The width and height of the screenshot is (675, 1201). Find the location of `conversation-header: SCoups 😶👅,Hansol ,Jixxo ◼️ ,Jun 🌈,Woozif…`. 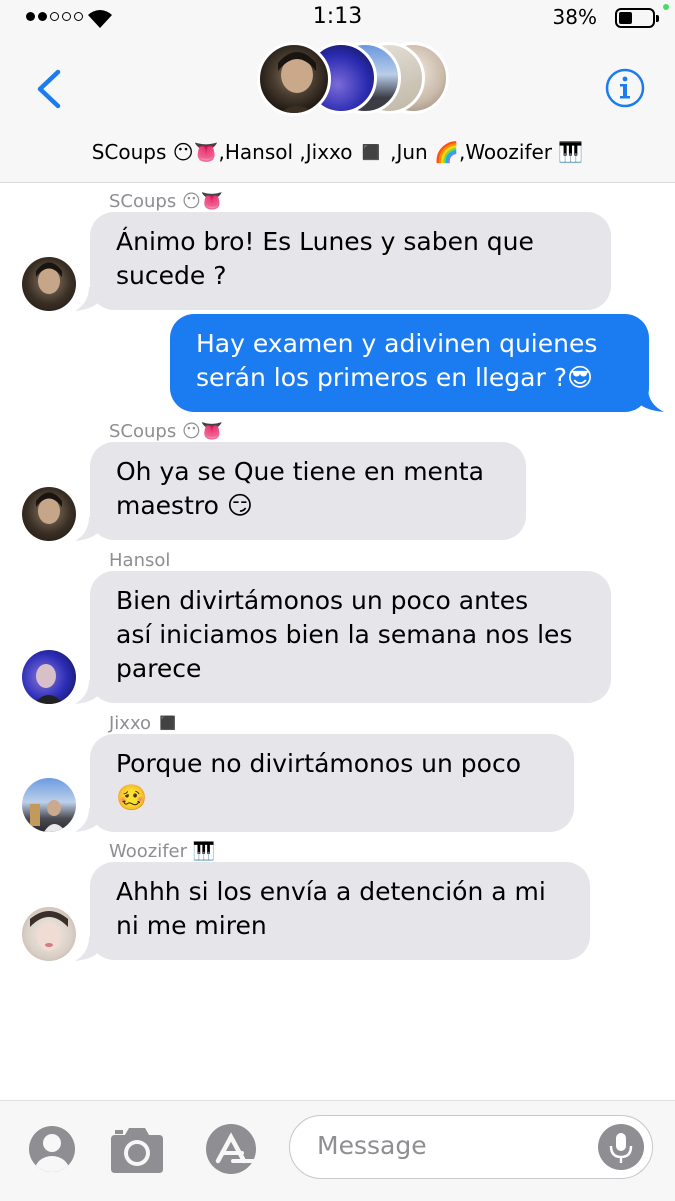

conversation-header: SCoups 😶👅,Hansol ,Jixxo ◼️ ,Jun 🌈,Woozif… is located at coordinates (337, 109).